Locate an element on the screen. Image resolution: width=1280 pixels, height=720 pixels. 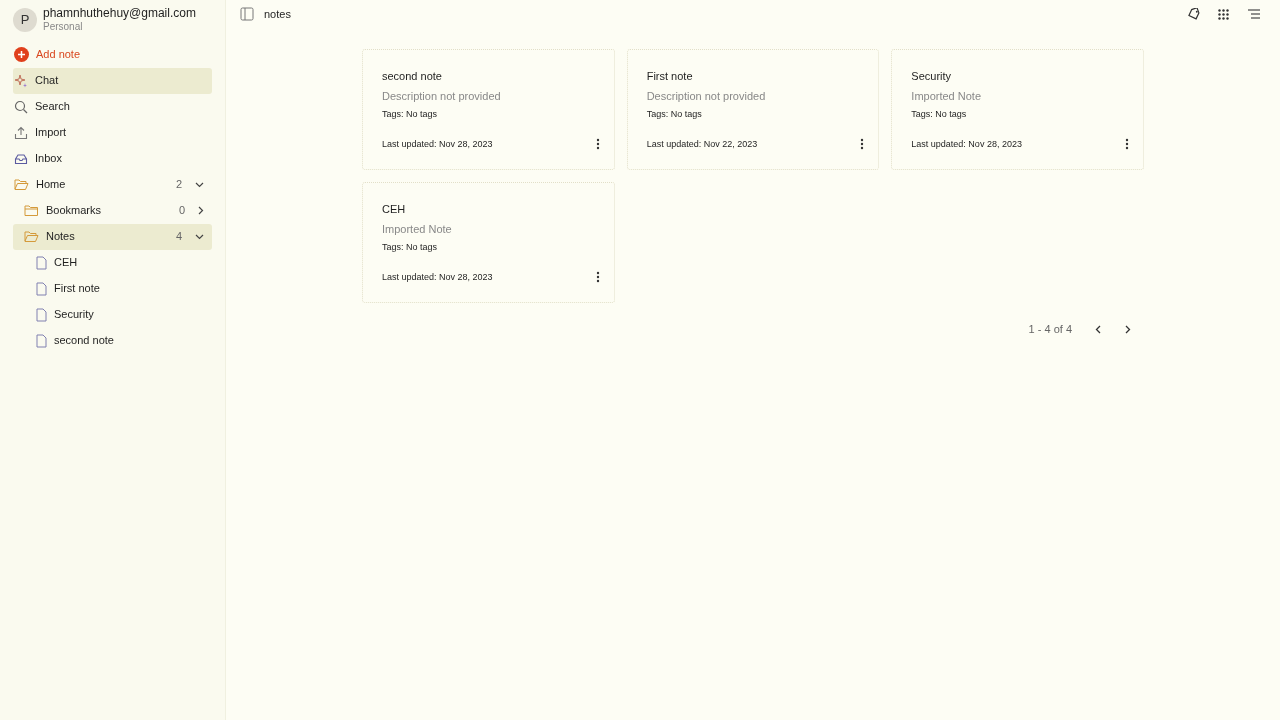
workspace-name: Personal is located at coordinates (63, 27).